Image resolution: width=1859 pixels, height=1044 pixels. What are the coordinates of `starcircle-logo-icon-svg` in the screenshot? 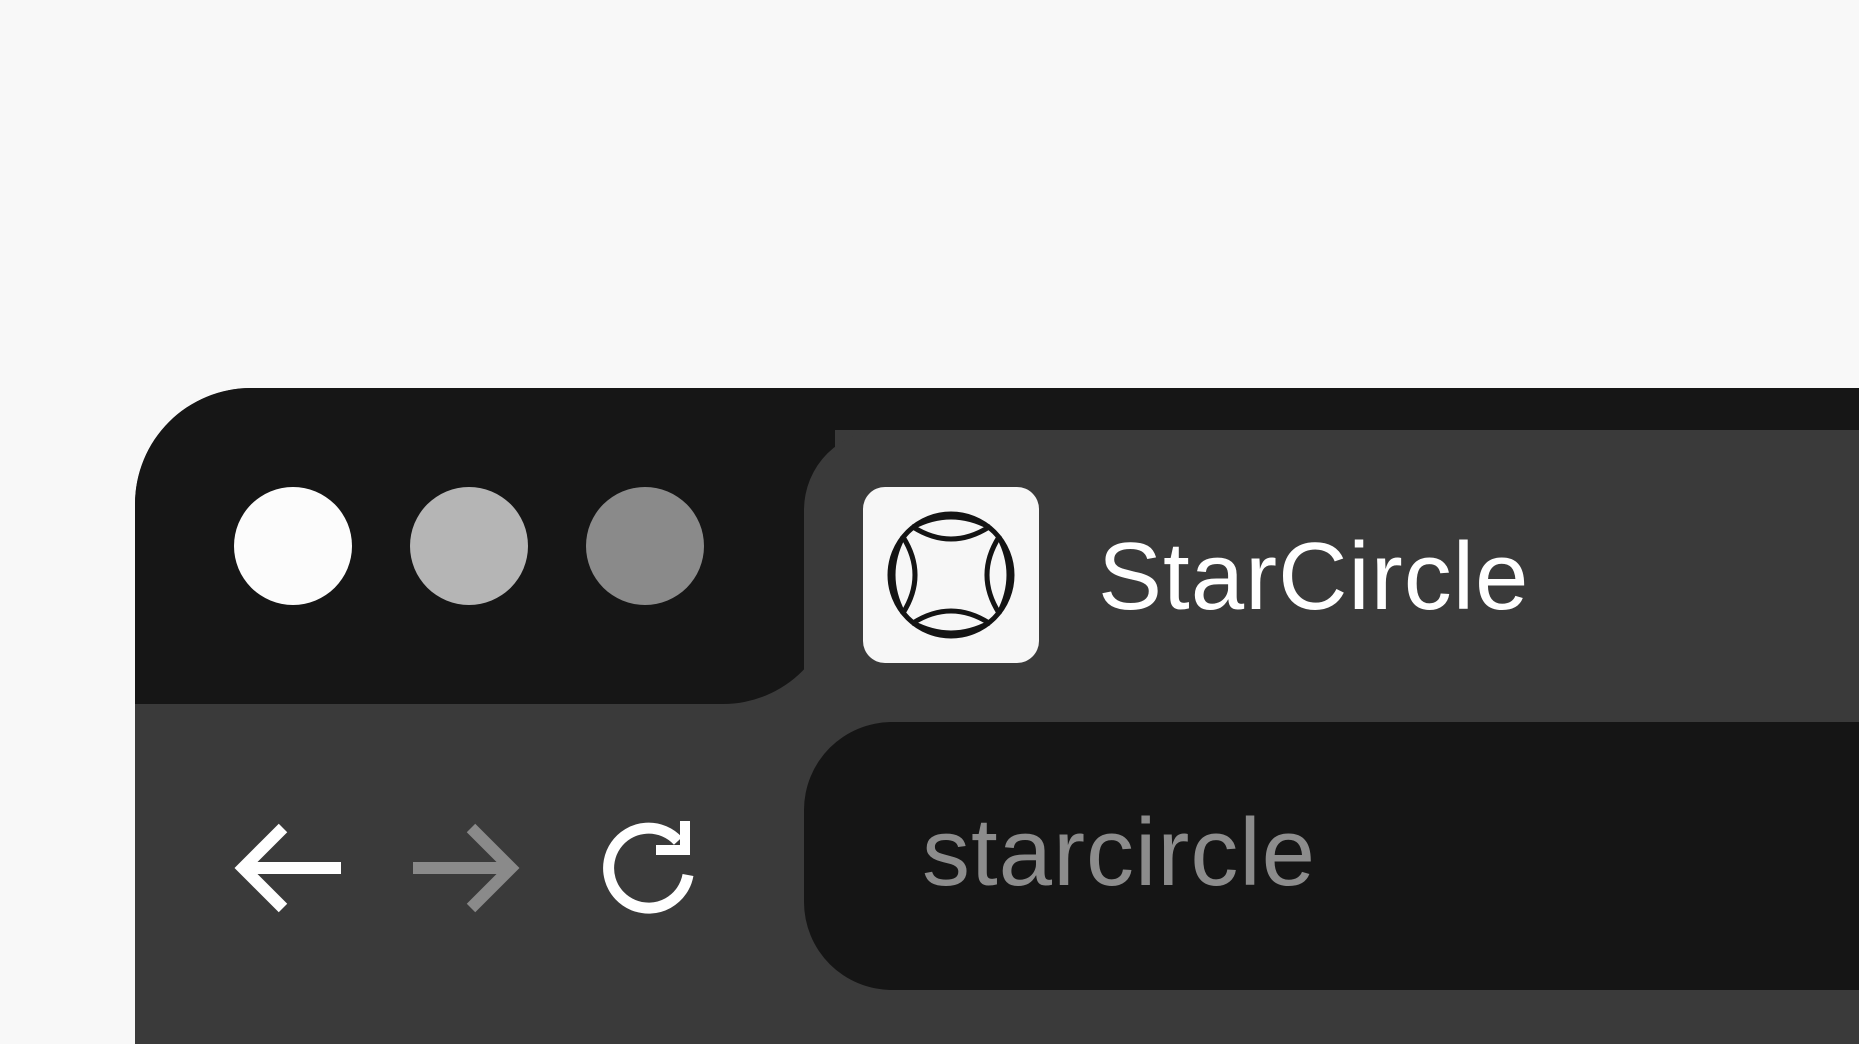 It's located at (951, 575).